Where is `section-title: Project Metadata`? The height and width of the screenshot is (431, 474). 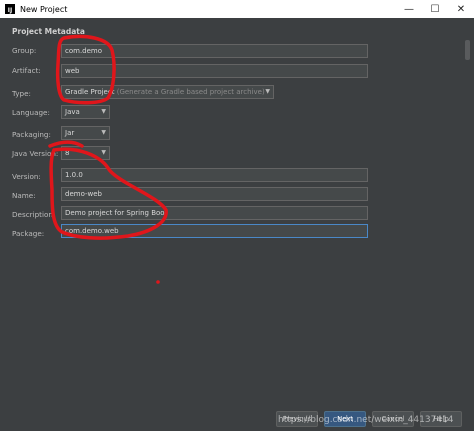 section-title: Project Metadata is located at coordinates (48, 31).